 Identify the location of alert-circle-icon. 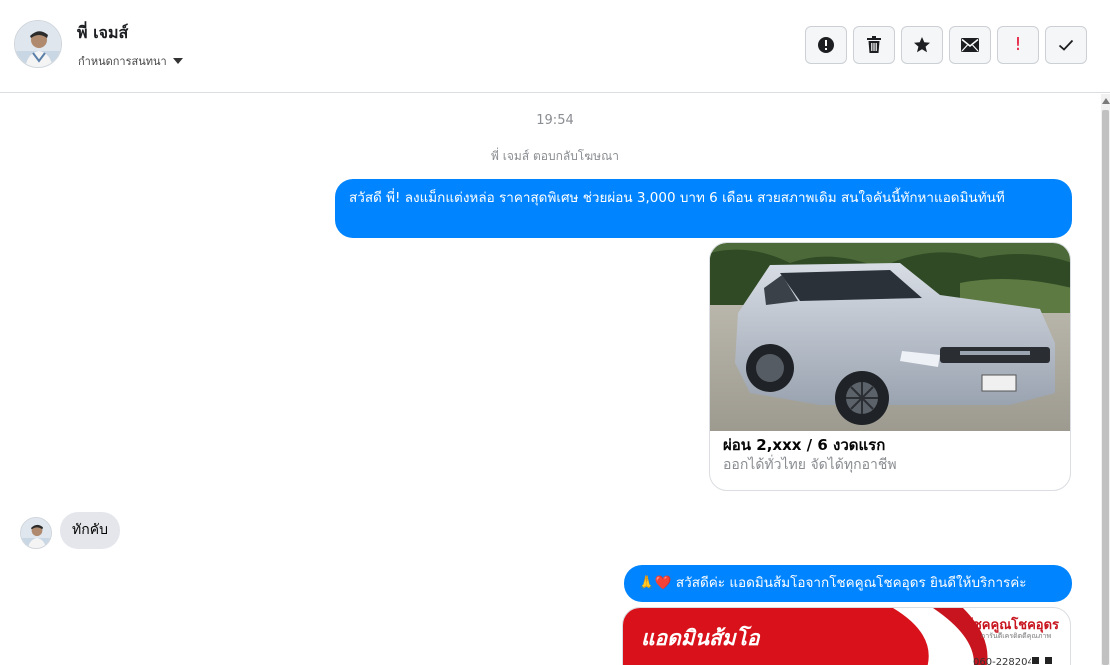
(826, 45).